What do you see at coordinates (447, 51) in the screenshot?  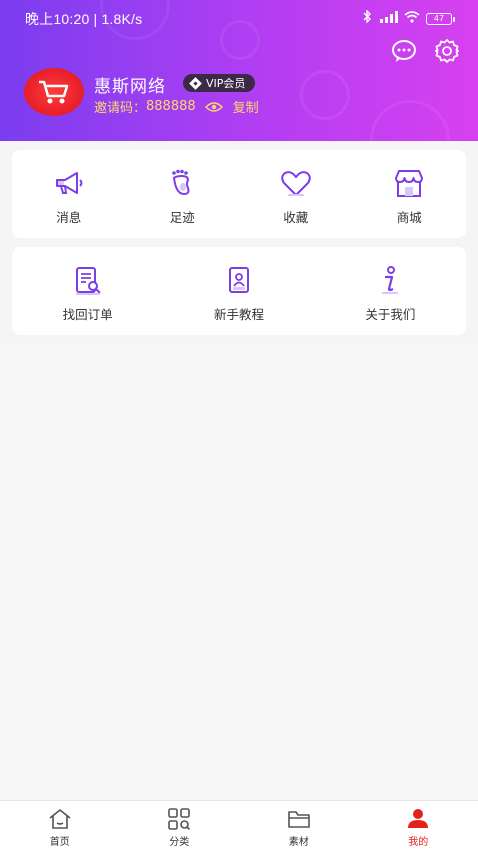 I see `settings-icon` at bounding box center [447, 51].